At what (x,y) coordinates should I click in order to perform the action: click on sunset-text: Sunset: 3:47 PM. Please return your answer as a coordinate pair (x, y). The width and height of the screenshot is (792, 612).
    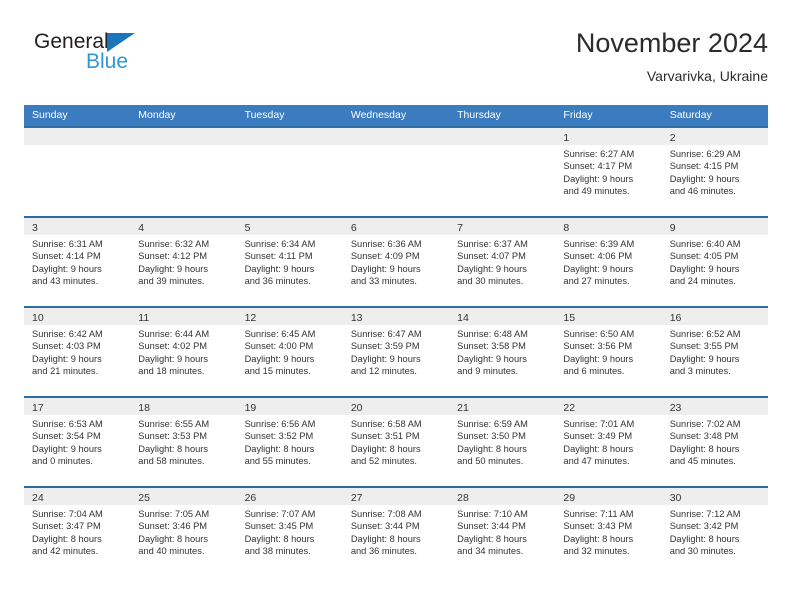
    Looking at the image, I should click on (66, 526).